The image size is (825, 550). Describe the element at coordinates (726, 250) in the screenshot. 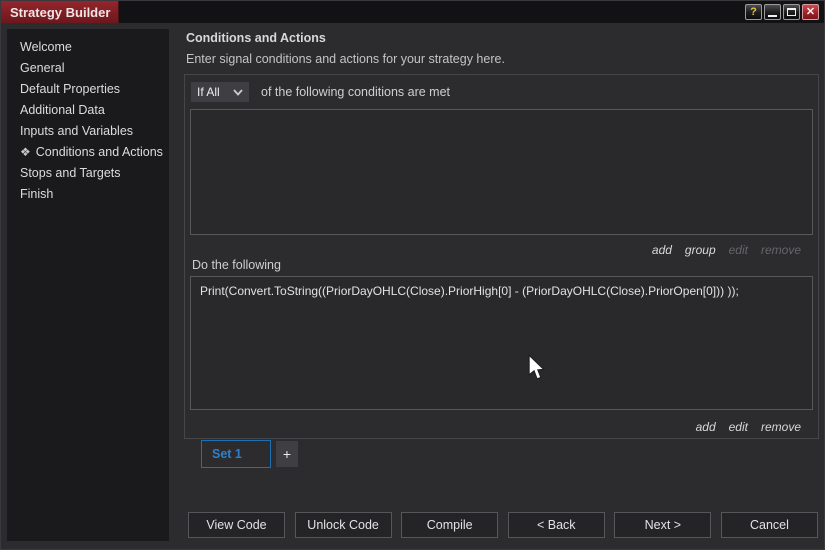

I see `conditions-link-row: add group edit remove` at that location.